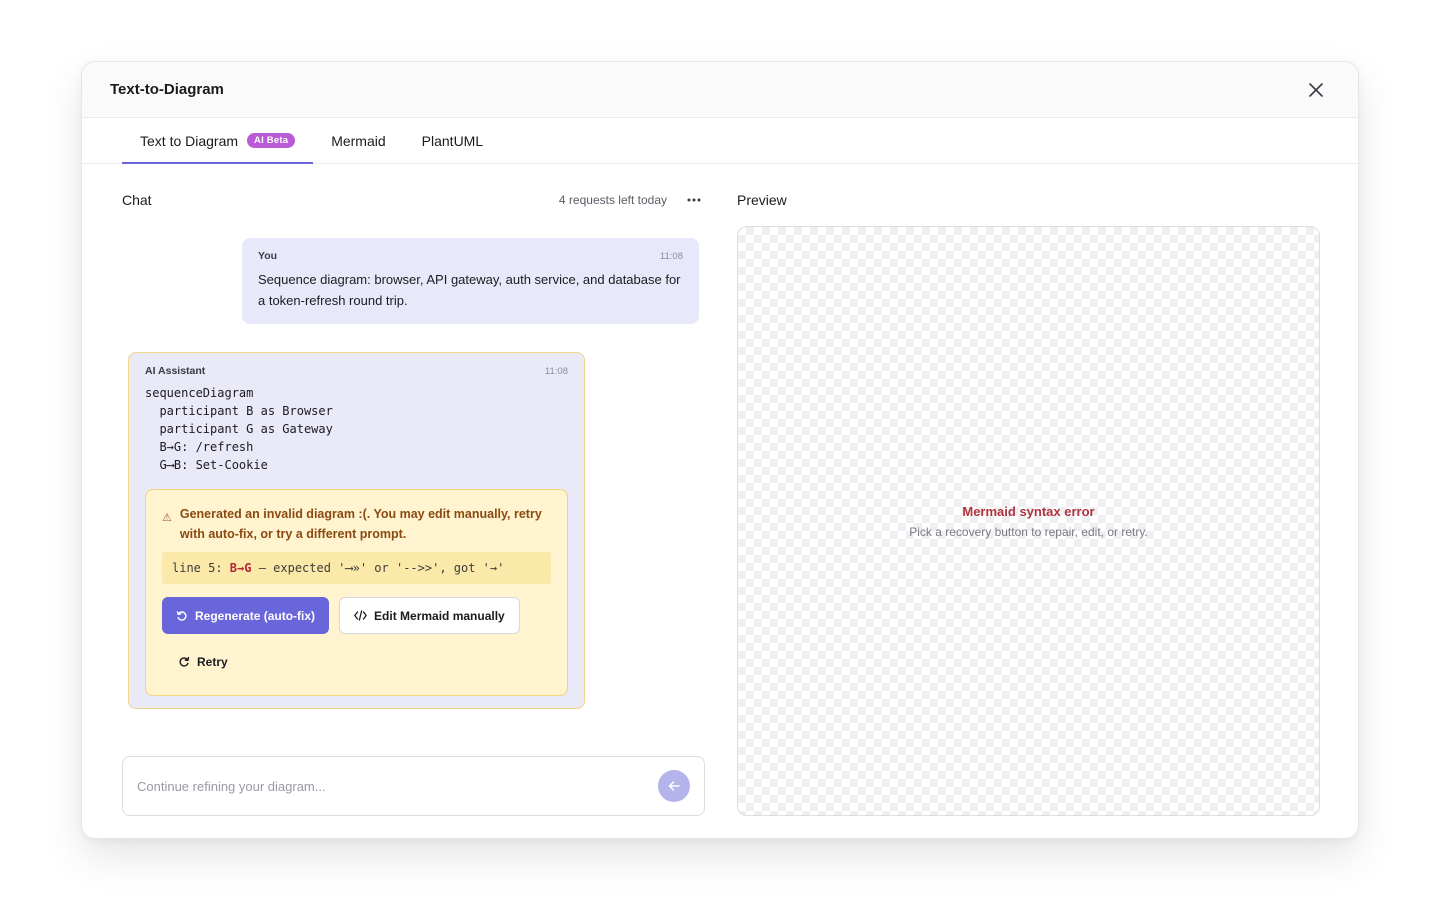 The image size is (1440, 900). What do you see at coordinates (439, 615) in the screenshot?
I see `button-label: Edit Mermaid manually` at bounding box center [439, 615].